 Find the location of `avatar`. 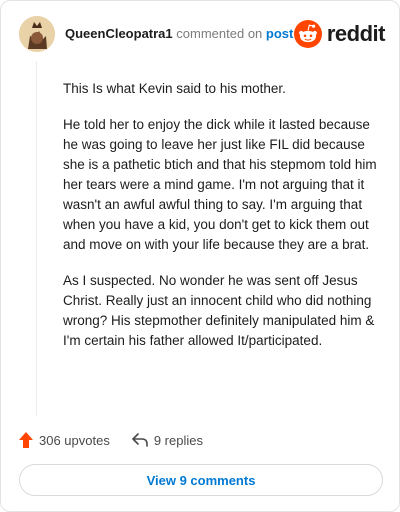

avatar is located at coordinates (37, 34).